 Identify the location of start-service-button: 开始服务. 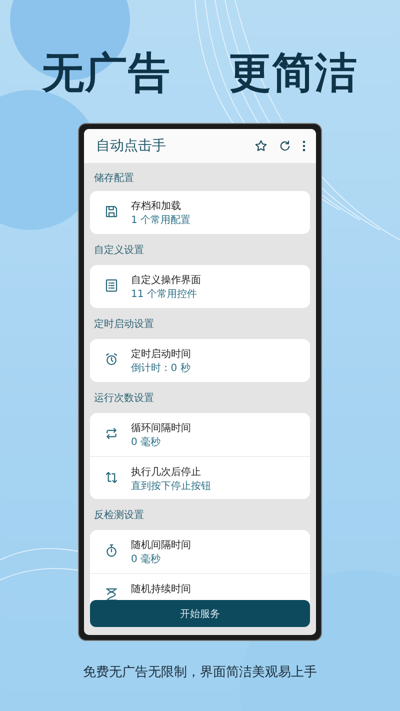
(200, 613).